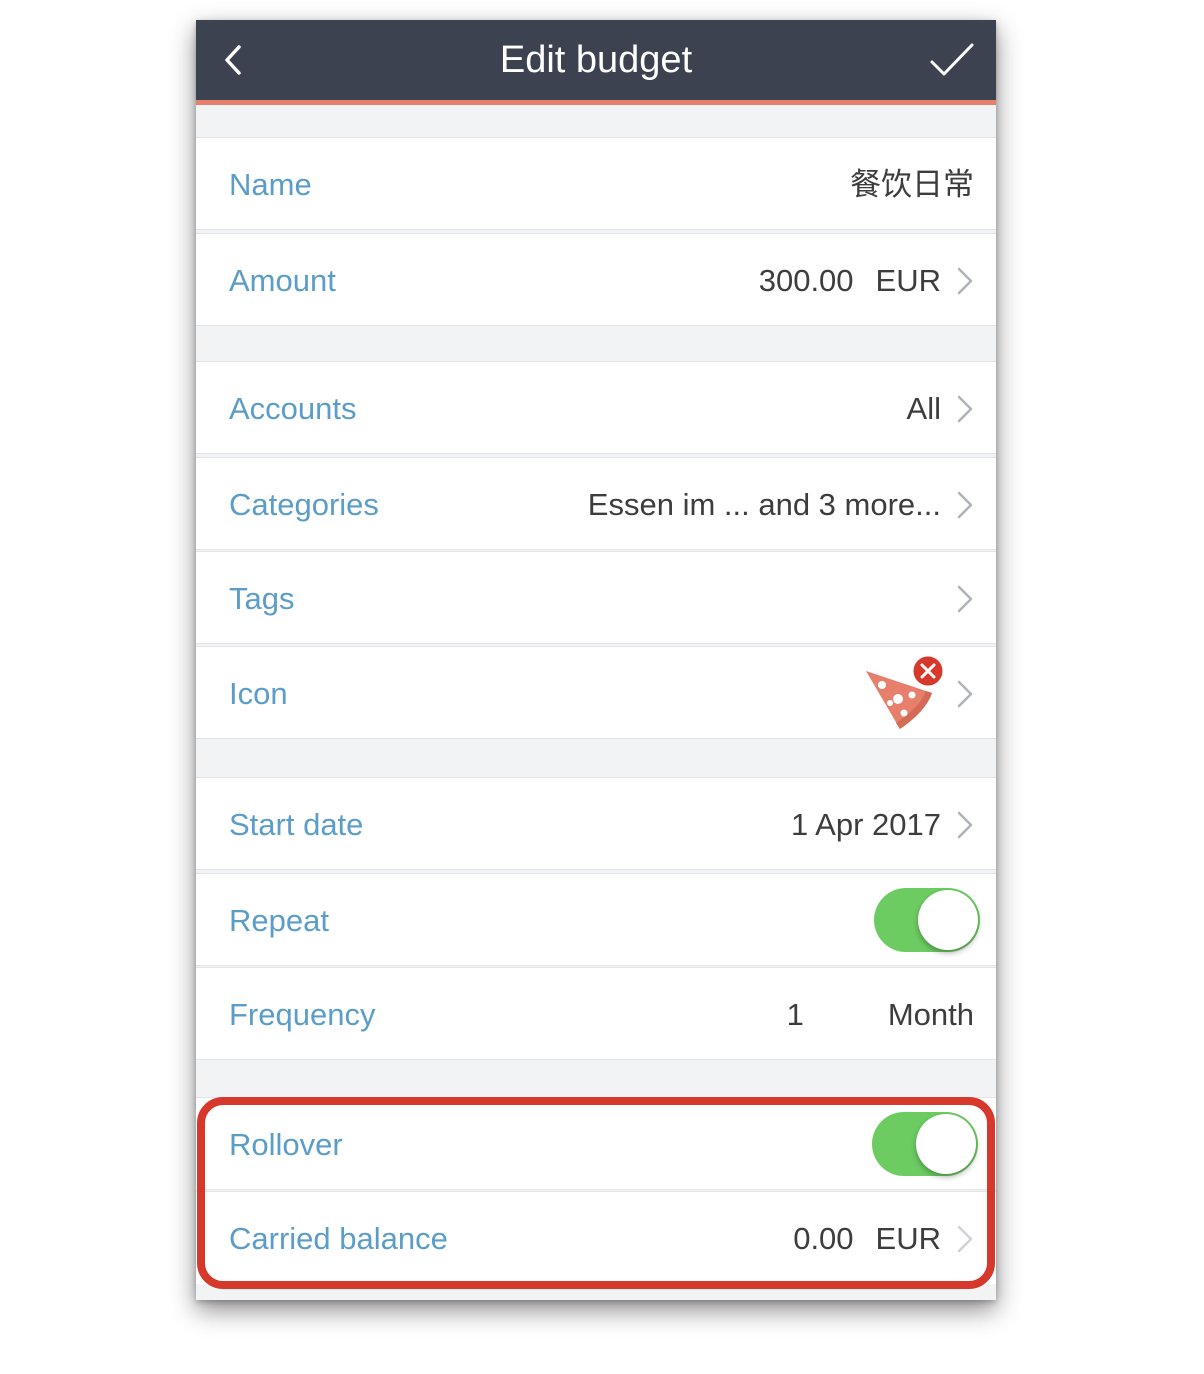  Describe the element at coordinates (338, 1238) in the screenshot. I see `carried-balance-label: Carried balance` at that location.